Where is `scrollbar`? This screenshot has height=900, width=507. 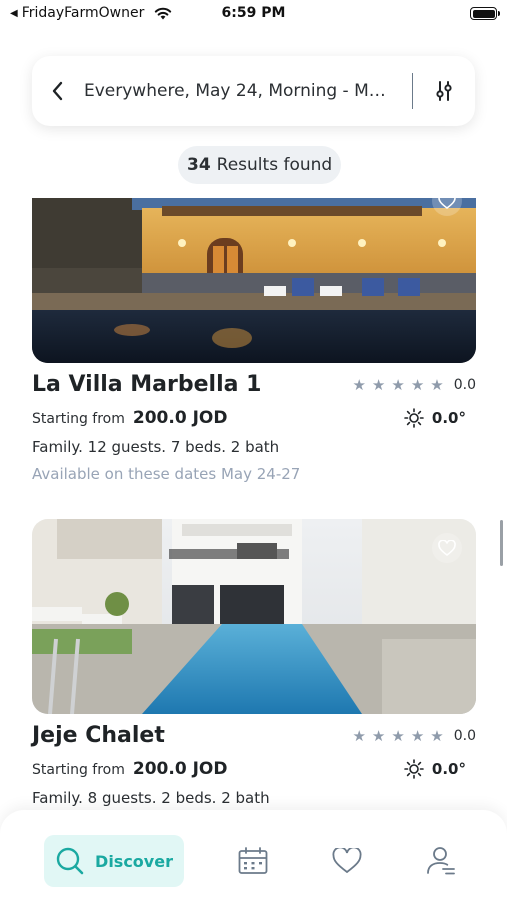 scrollbar is located at coordinates (501, 543).